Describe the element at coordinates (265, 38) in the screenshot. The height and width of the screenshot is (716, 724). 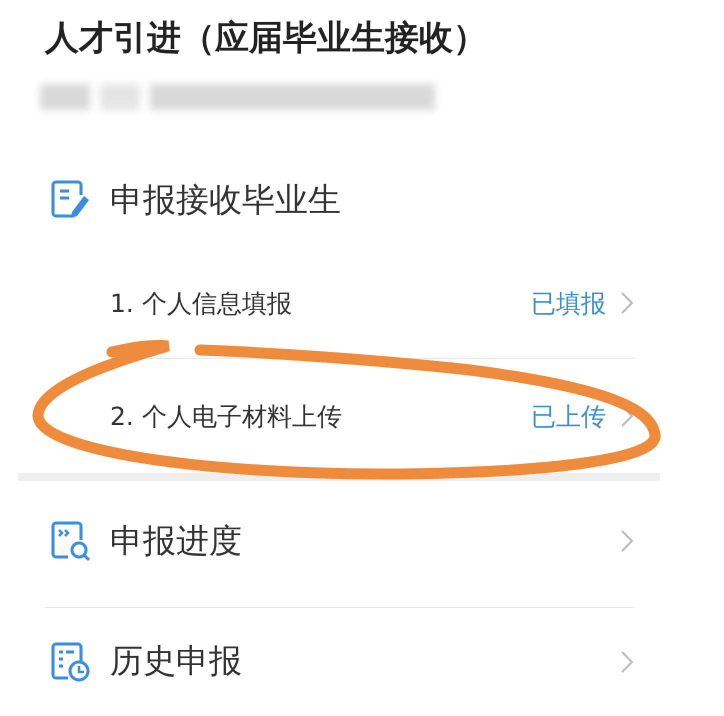
I see `page-title: 人才引进（应届毕业生接收）` at that location.